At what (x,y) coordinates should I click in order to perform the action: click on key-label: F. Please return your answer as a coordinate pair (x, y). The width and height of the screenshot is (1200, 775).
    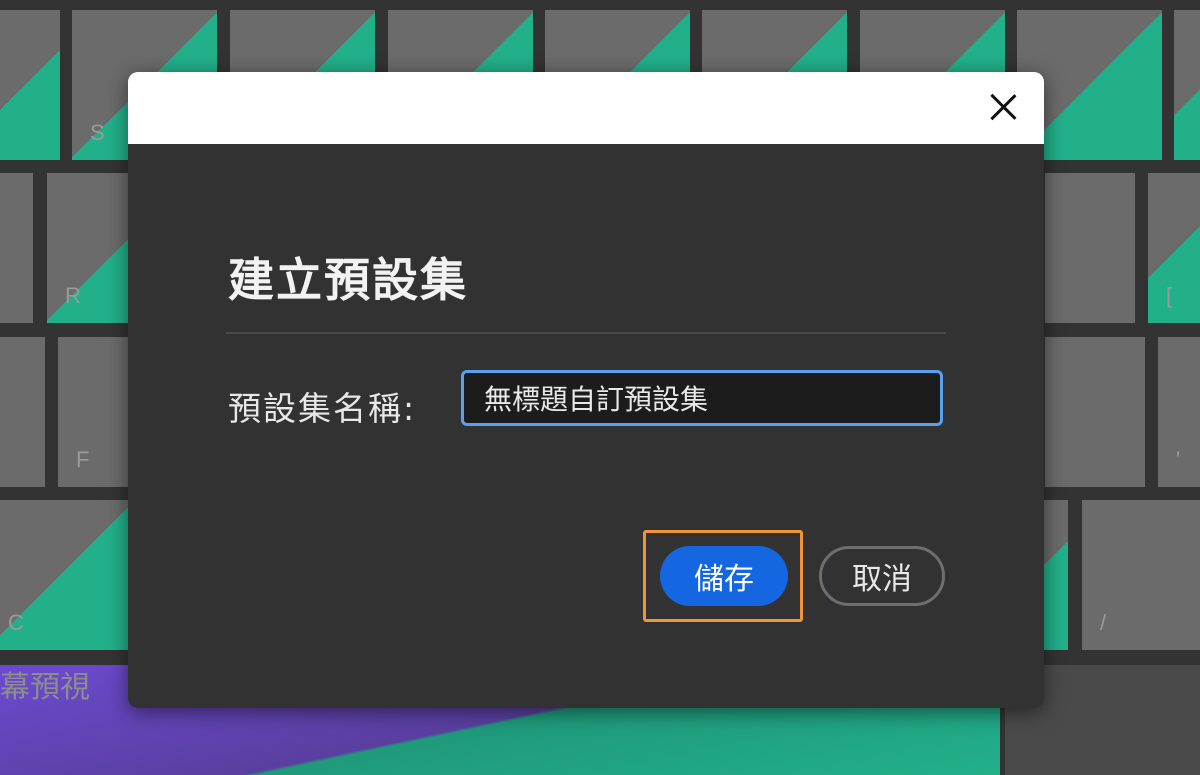
    Looking at the image, I should click on (83, 459).